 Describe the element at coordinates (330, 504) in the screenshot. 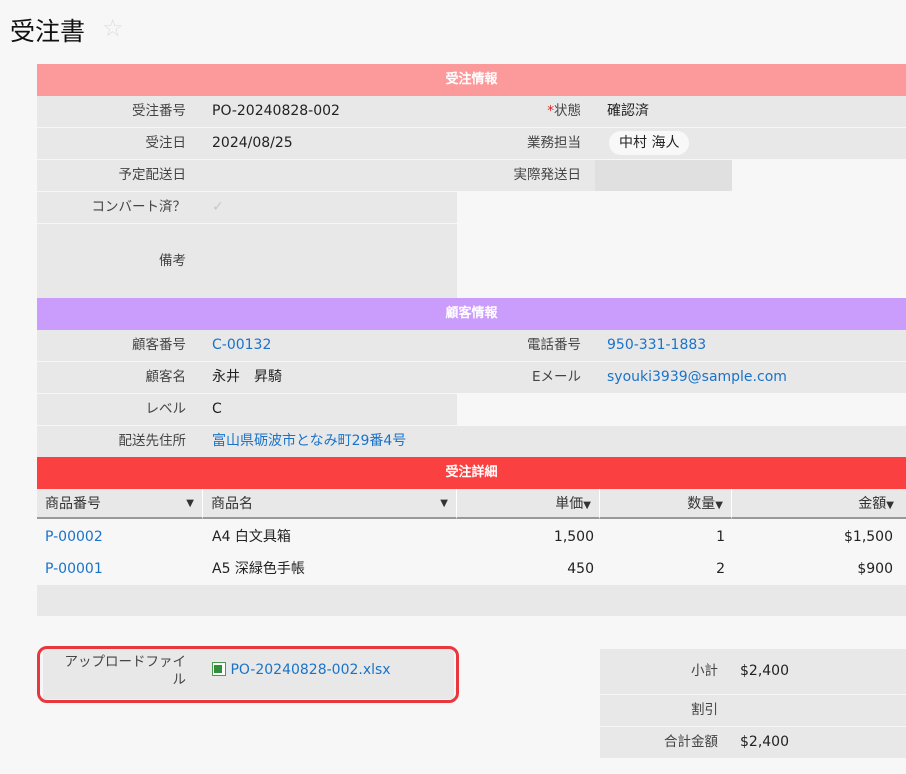

I see `column-product-name: 商品名 ▼` at that location.